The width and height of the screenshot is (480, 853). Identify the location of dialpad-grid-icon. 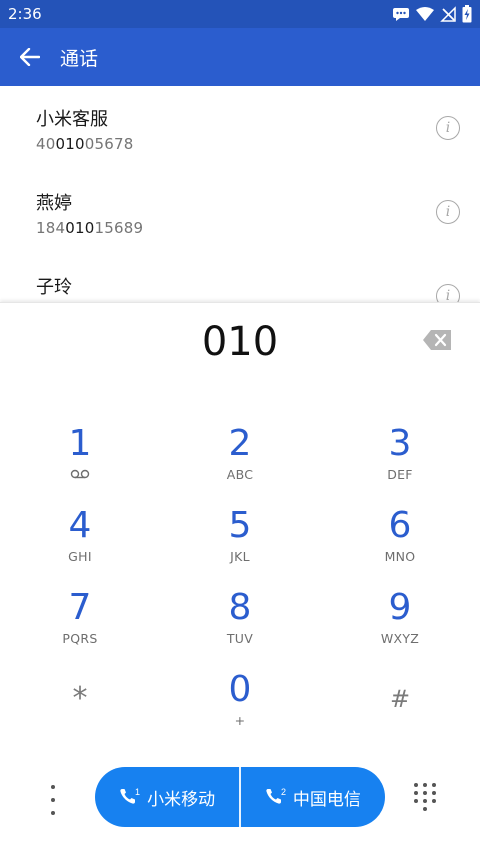
(416, 785).